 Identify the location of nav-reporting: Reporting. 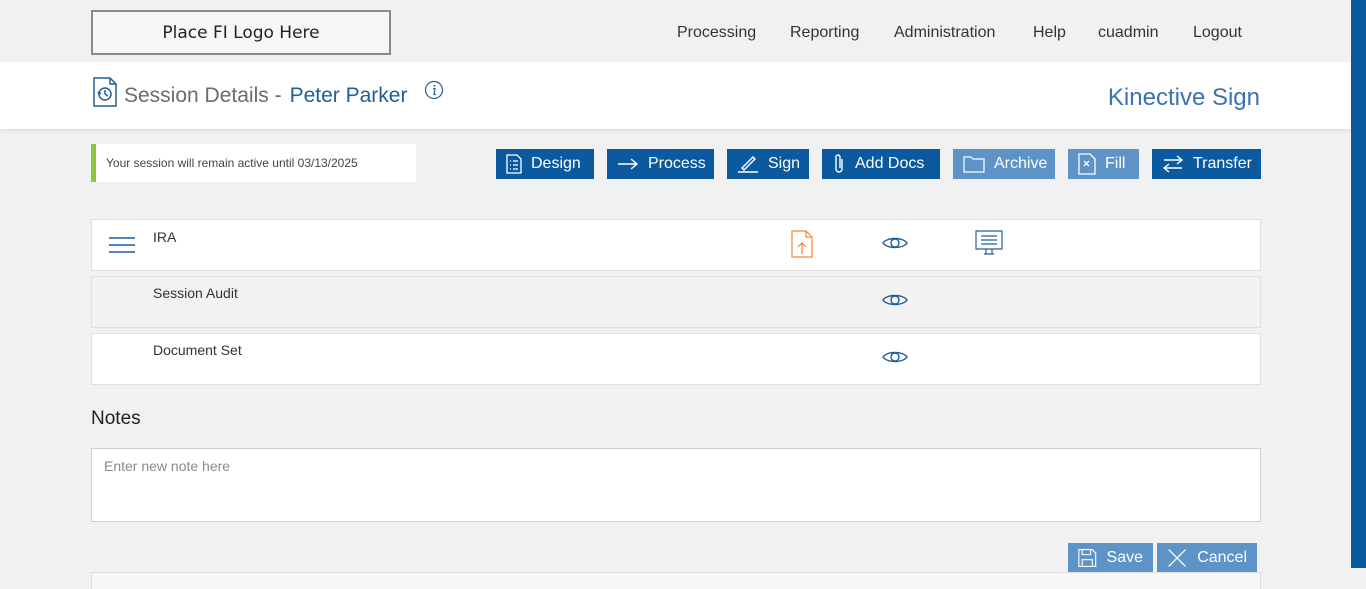
(824, 33).